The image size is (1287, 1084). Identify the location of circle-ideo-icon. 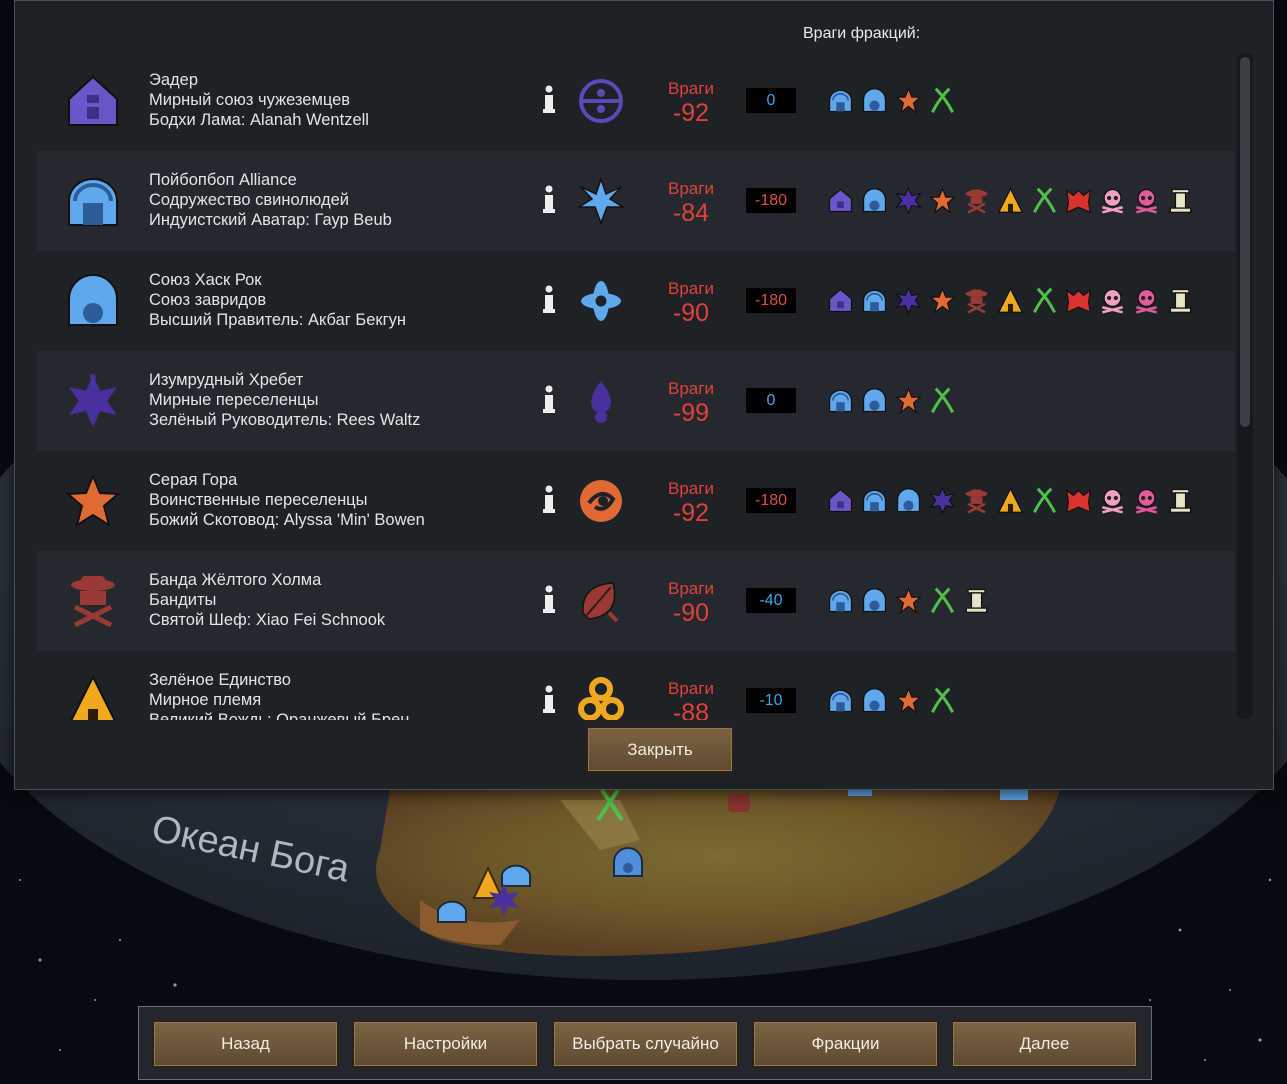
(601, 101).